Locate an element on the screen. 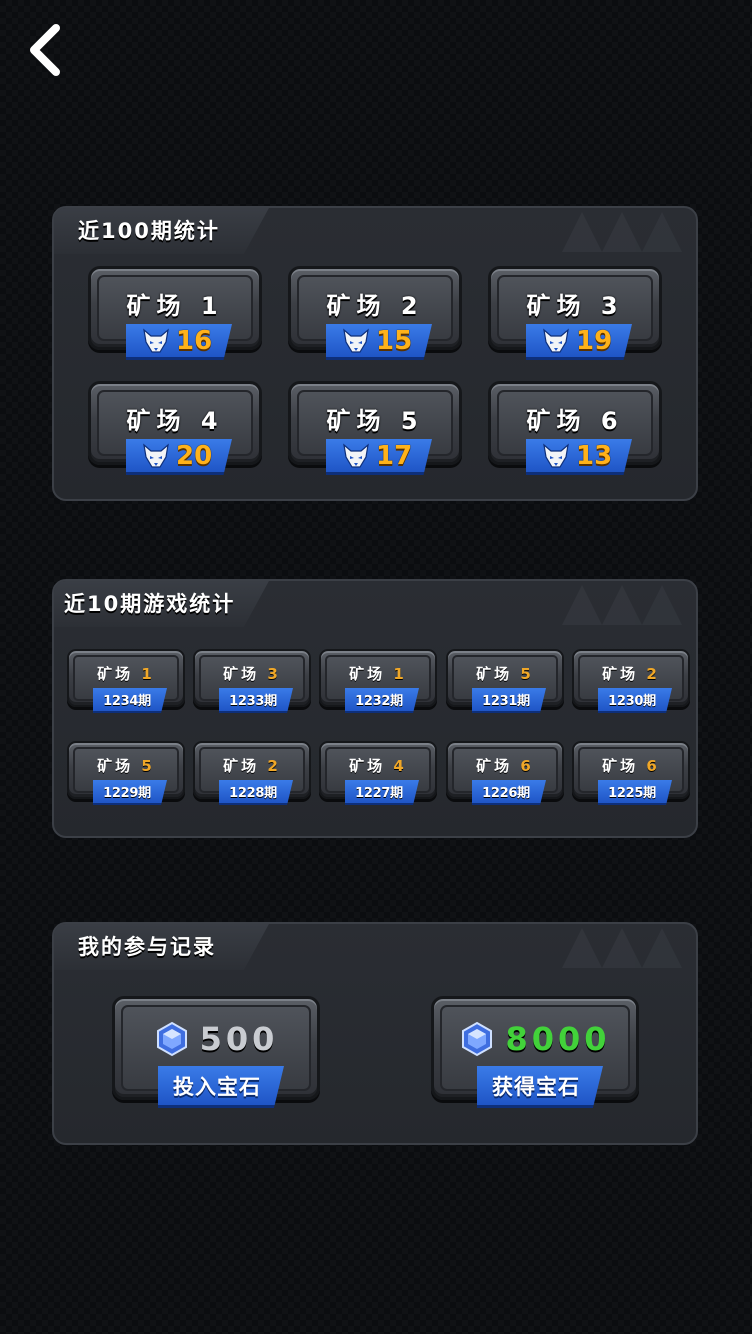 This screenshot has height=1334, width=752. count-ribbon: 15 is located at coordinates (379, 342).